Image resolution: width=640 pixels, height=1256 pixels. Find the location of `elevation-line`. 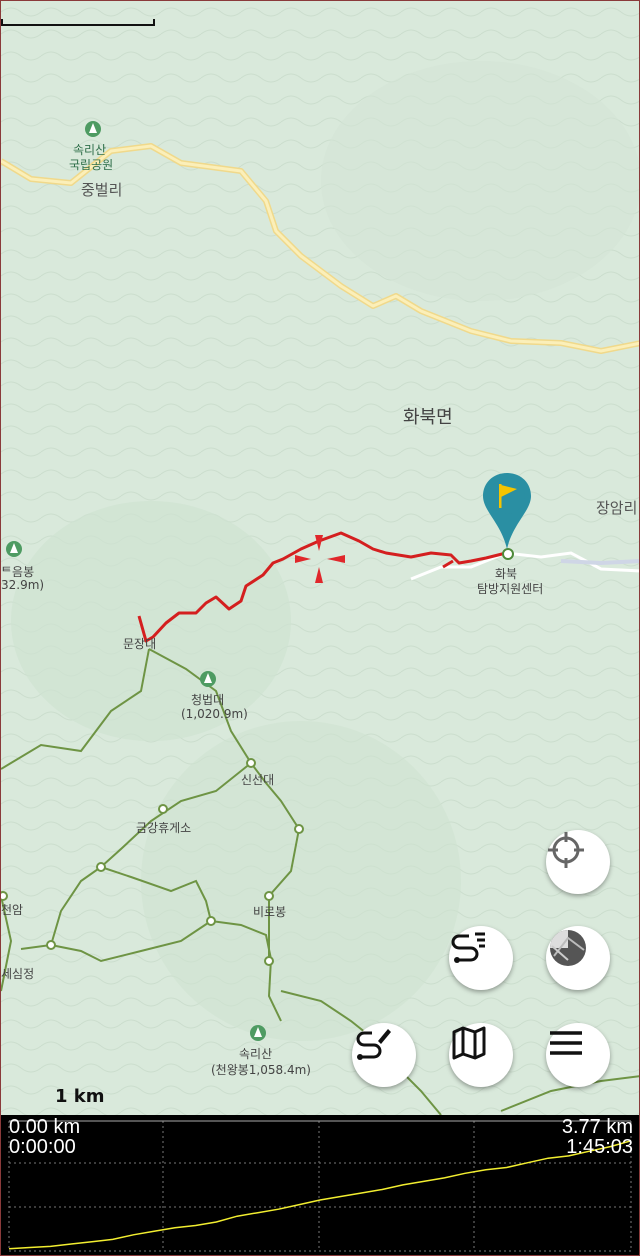

elevation-line is located at coordinates (320, 1195).